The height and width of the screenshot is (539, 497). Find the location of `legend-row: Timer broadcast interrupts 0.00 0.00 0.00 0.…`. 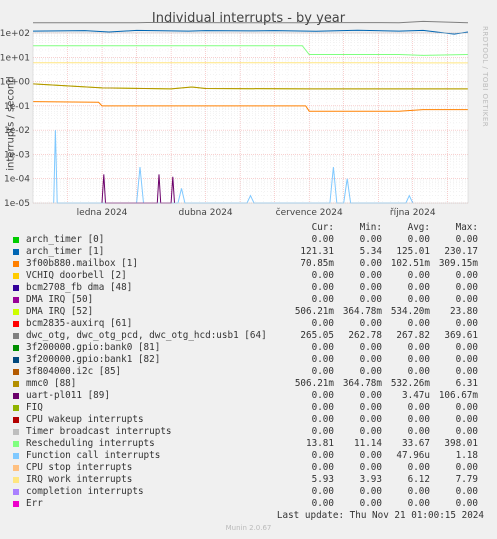

legend-row: Timer broadcast interrupts 0.00 0.00 0.00 0.… is located at coordinates (250, 432).